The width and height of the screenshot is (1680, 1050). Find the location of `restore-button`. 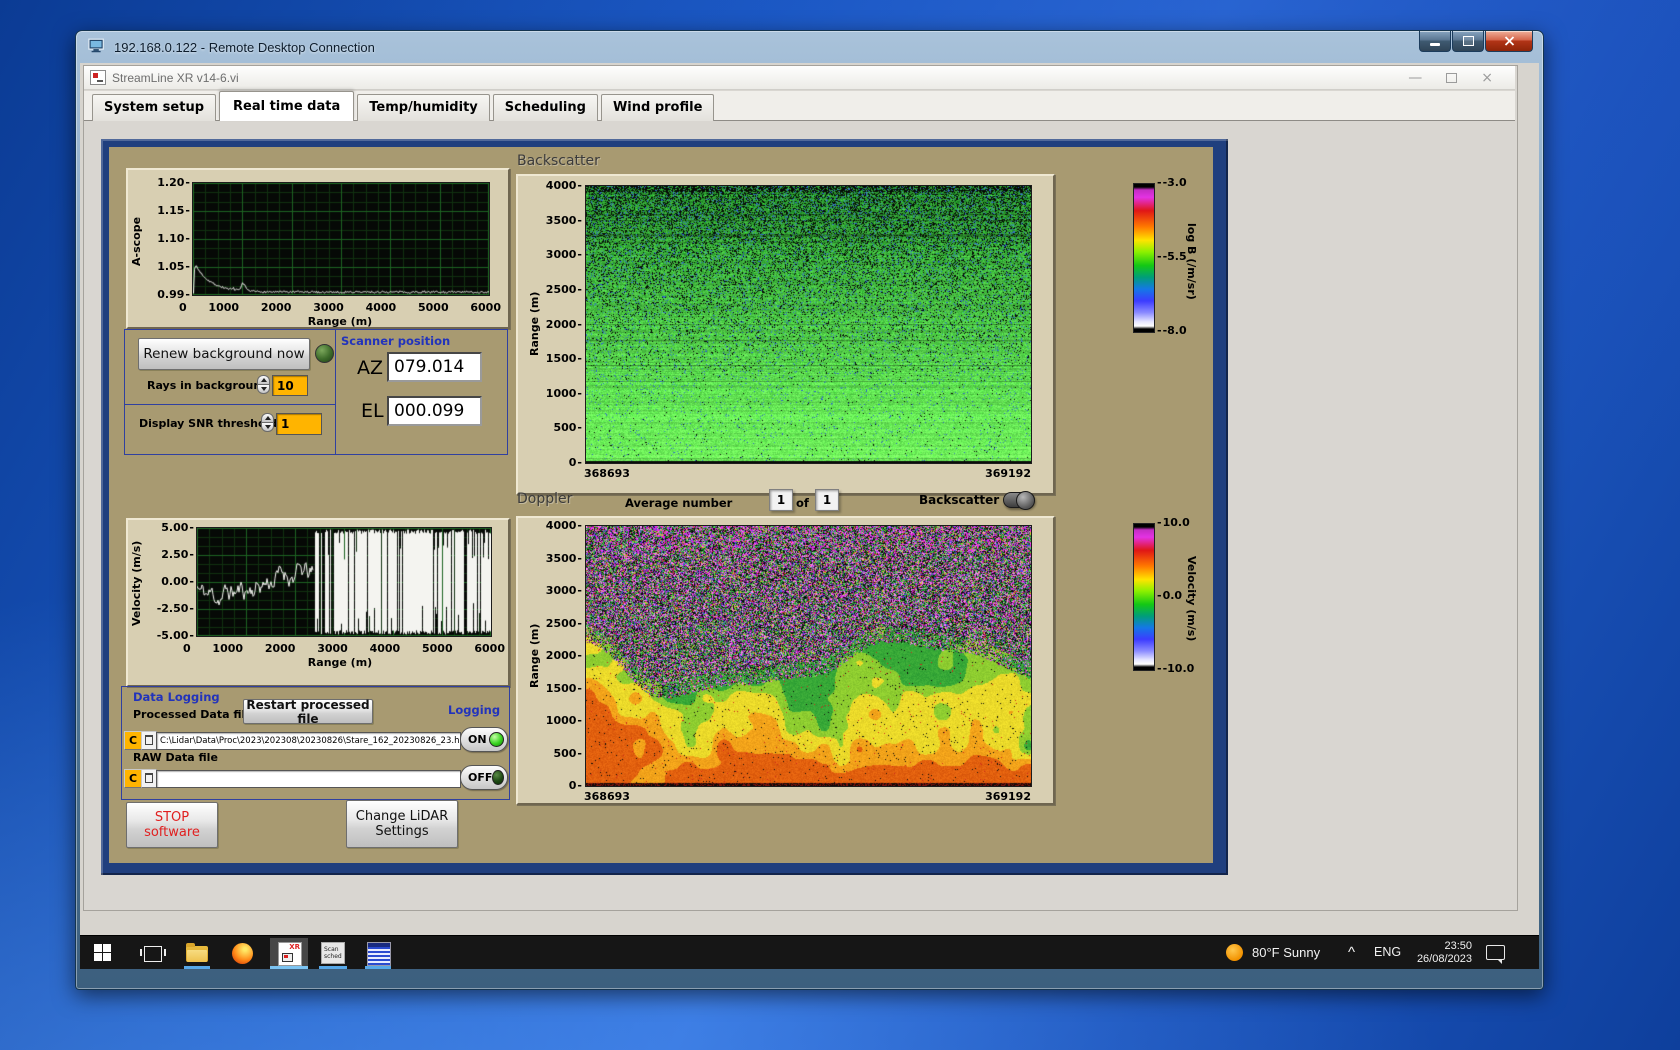

restore-button is located at coordinates (1468, 41).